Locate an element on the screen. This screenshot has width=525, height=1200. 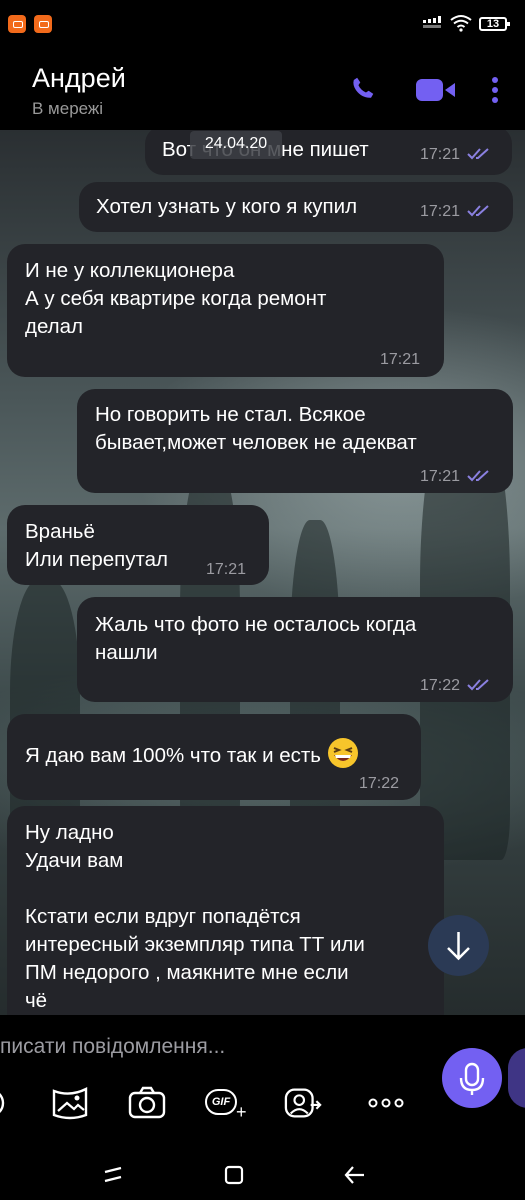
message-bubble-outgoing: Хотел узнать у кого я купил 17:21 is located at coordinates (296, 207).